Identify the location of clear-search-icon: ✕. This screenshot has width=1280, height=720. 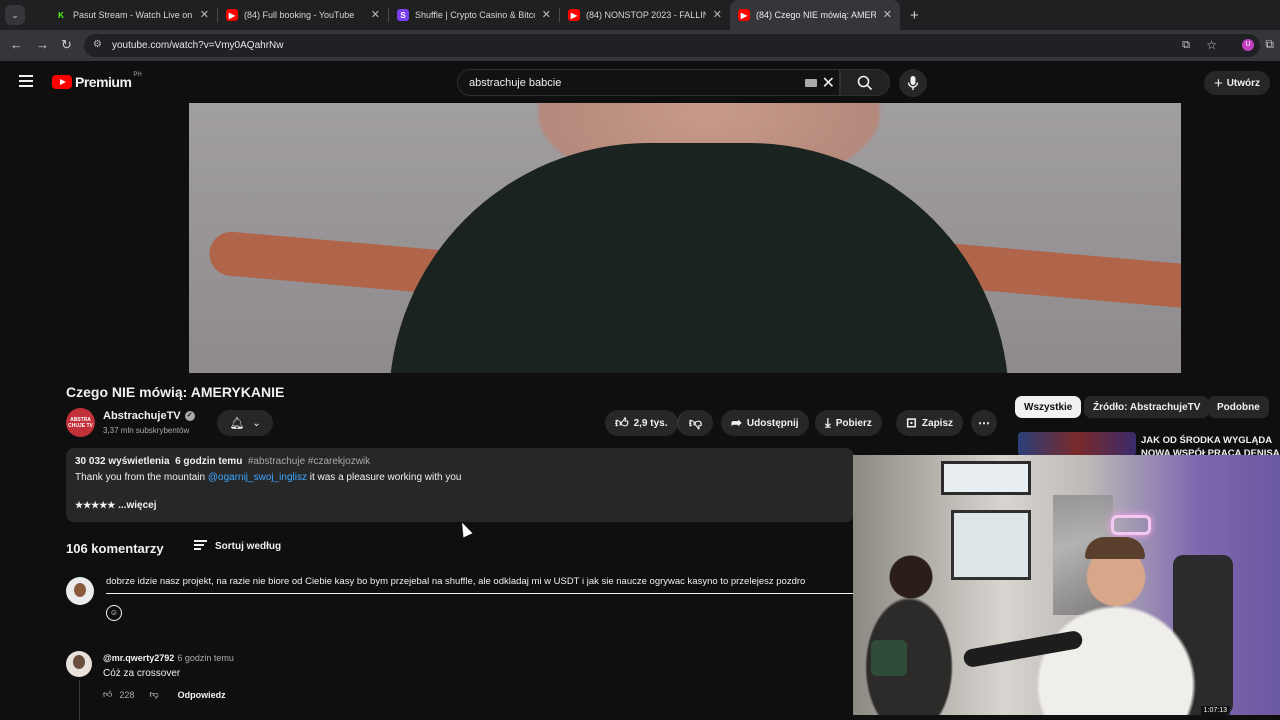
(828, 83).